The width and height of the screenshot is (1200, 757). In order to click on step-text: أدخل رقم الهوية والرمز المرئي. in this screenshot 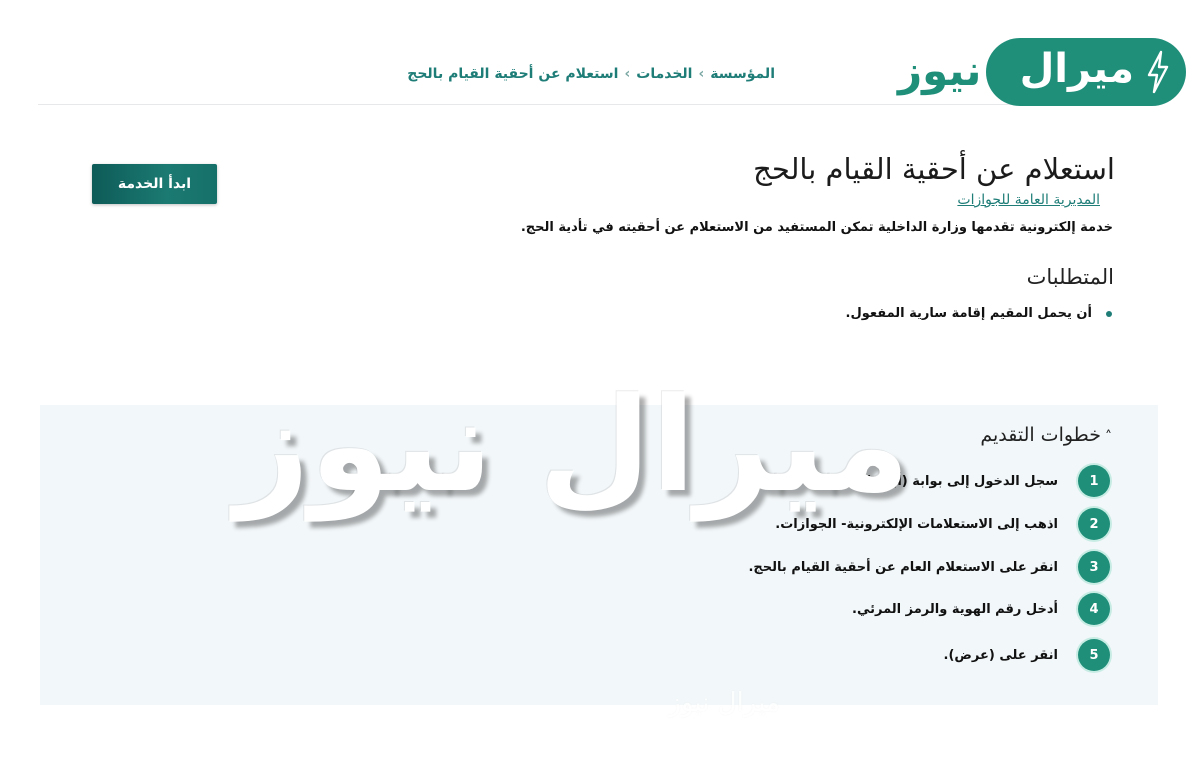, I will do `click(955, 609)`.